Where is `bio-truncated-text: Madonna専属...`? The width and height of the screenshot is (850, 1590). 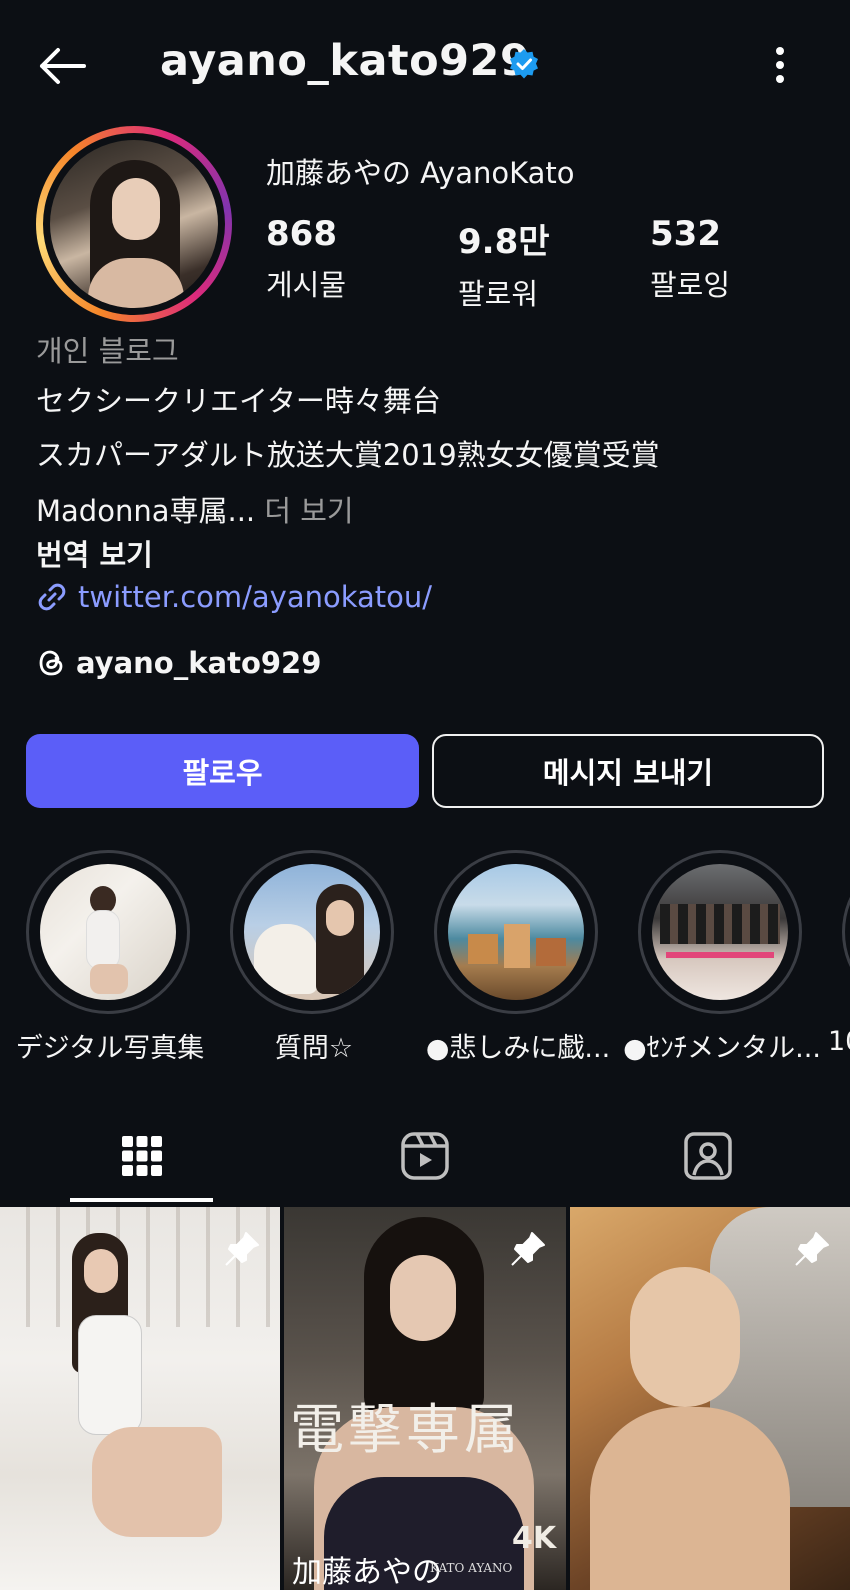 bio-truncated-text: Madonna専属... is located at coordinates (146, 511).